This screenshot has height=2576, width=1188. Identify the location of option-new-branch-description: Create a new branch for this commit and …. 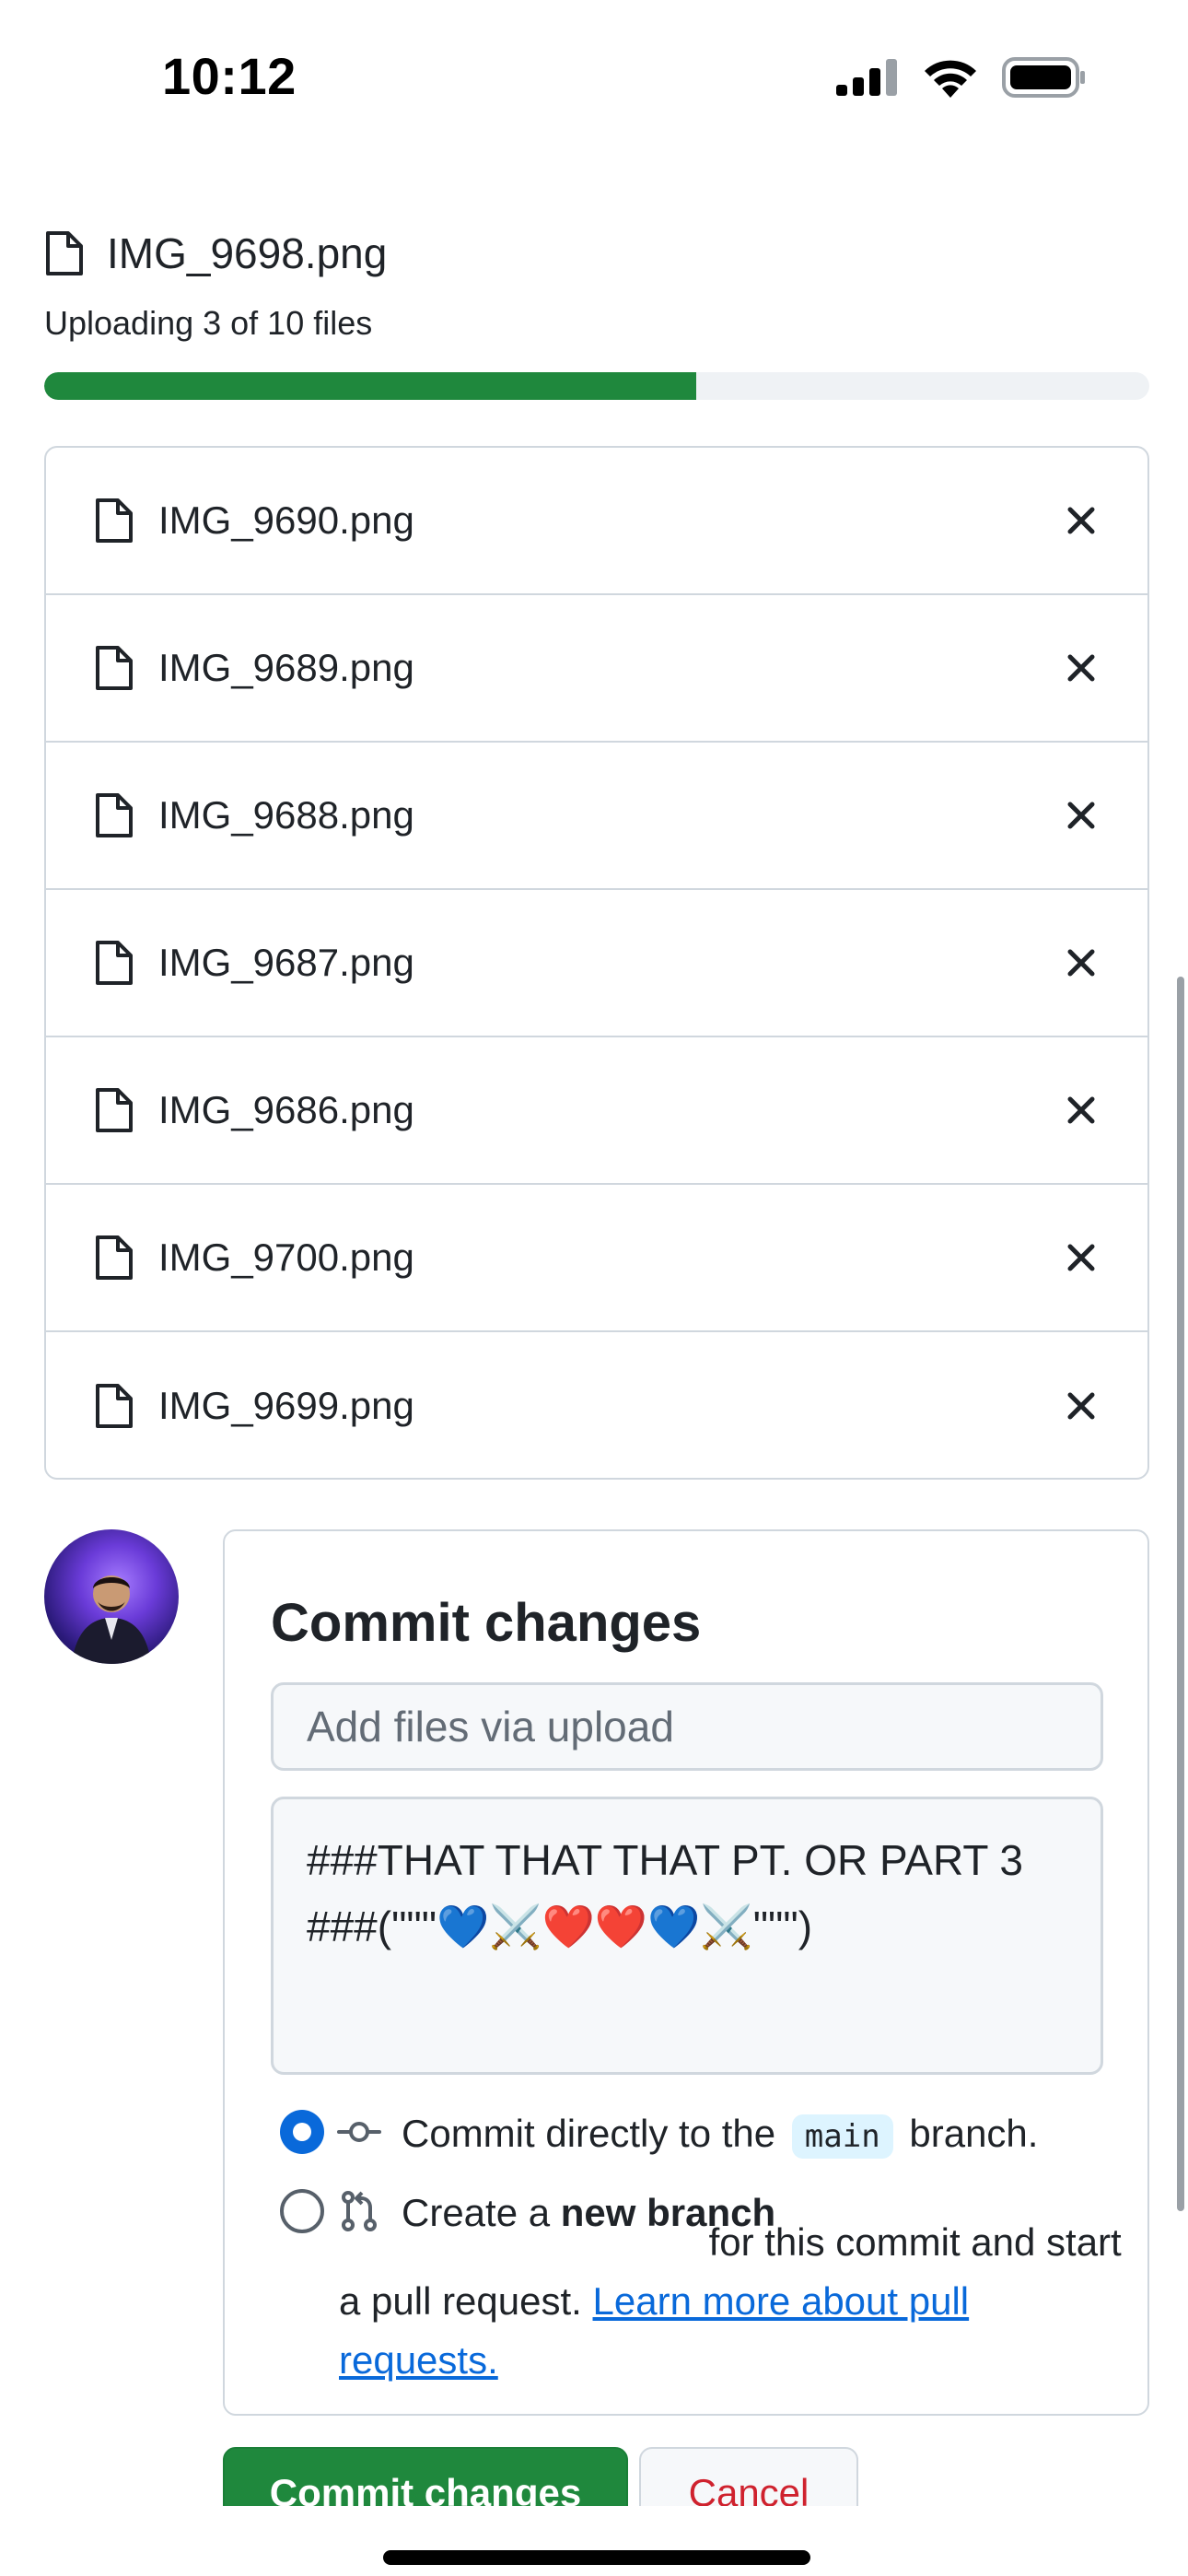
(735, 2301).